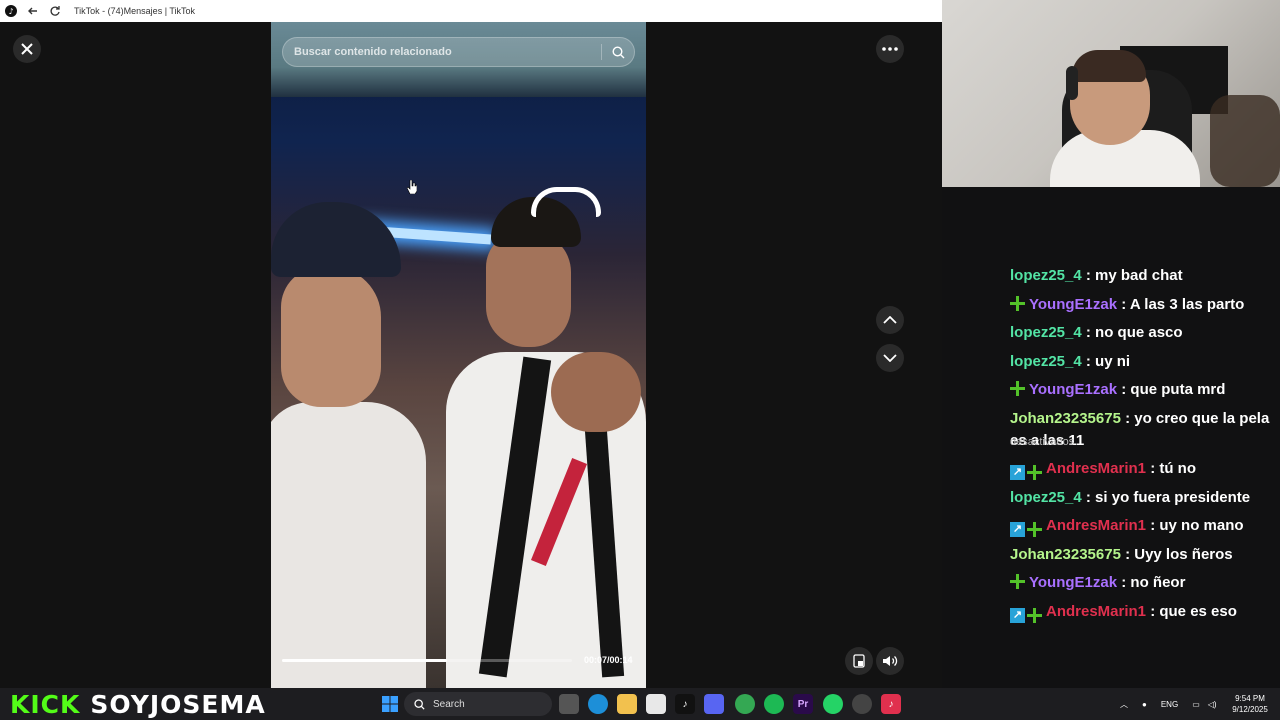 The image size is (1280, 720). Describe the element at coordinates (55, 11) in the screenshot. I see `reload-icon` at that location.